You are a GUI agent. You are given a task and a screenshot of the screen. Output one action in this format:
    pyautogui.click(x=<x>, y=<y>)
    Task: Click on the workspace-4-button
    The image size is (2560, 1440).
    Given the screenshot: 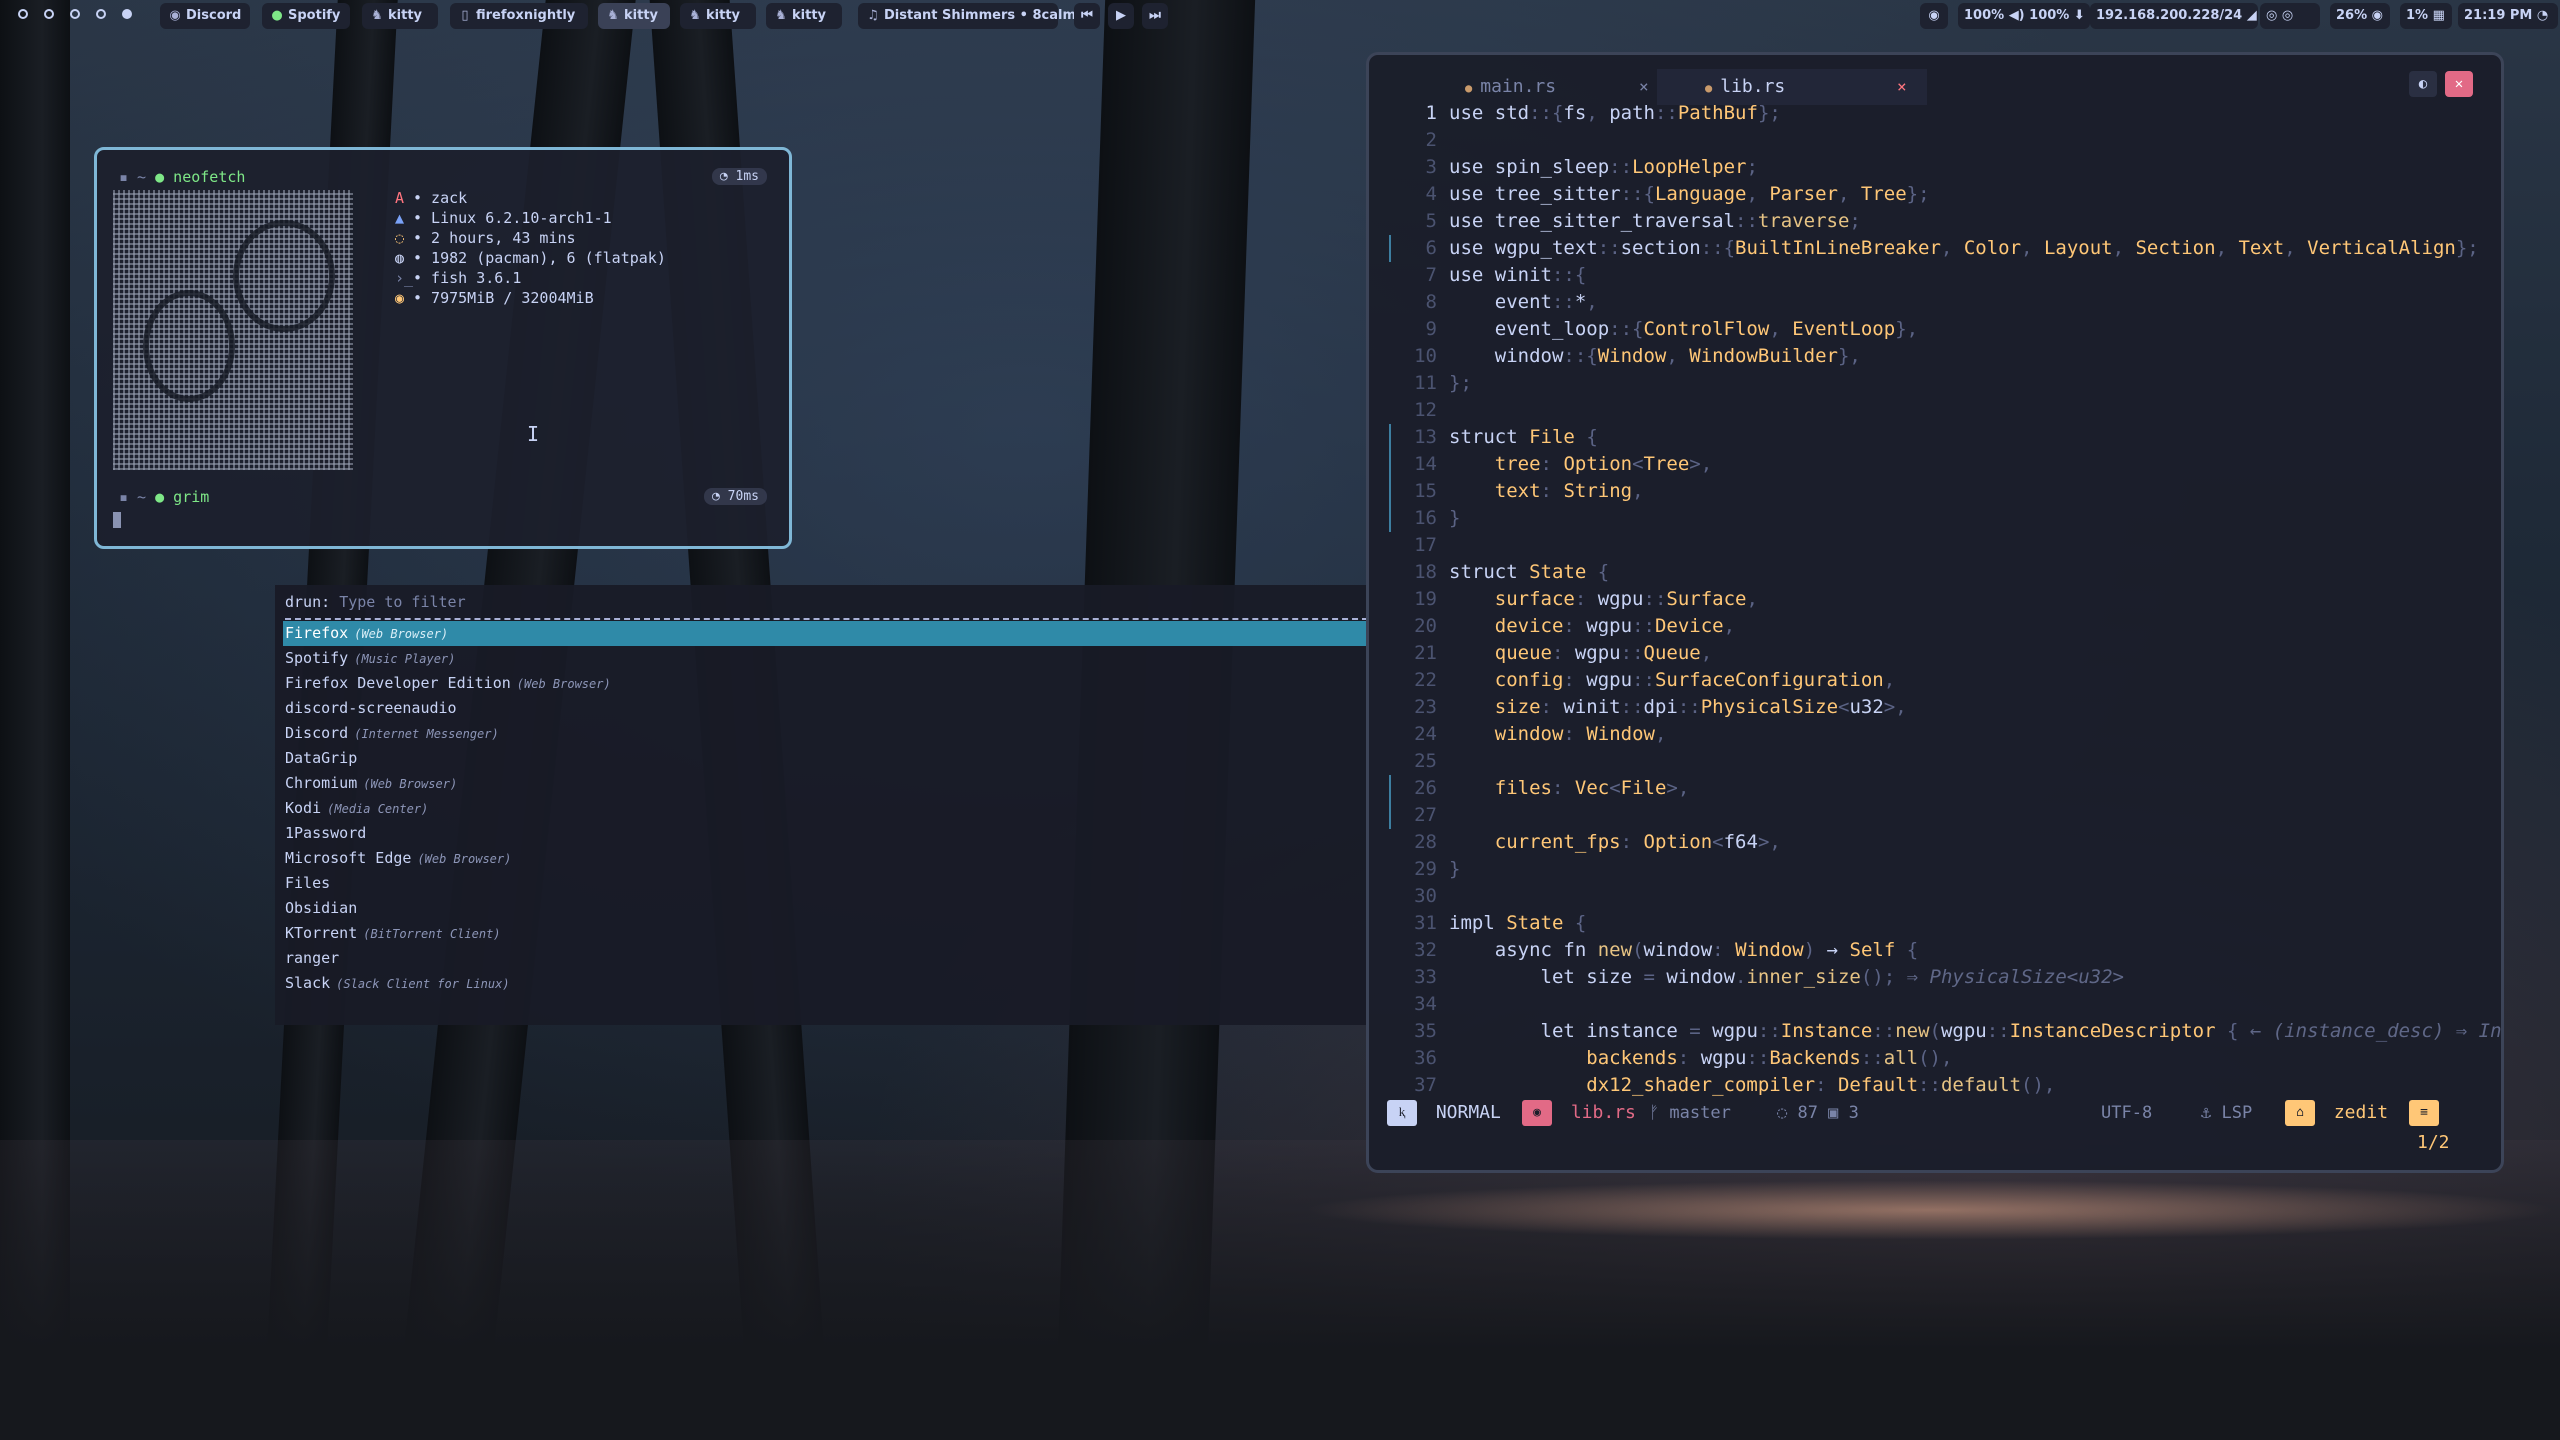 What is the action you would take?
    pyautogui.click(x=101, y=14)
    